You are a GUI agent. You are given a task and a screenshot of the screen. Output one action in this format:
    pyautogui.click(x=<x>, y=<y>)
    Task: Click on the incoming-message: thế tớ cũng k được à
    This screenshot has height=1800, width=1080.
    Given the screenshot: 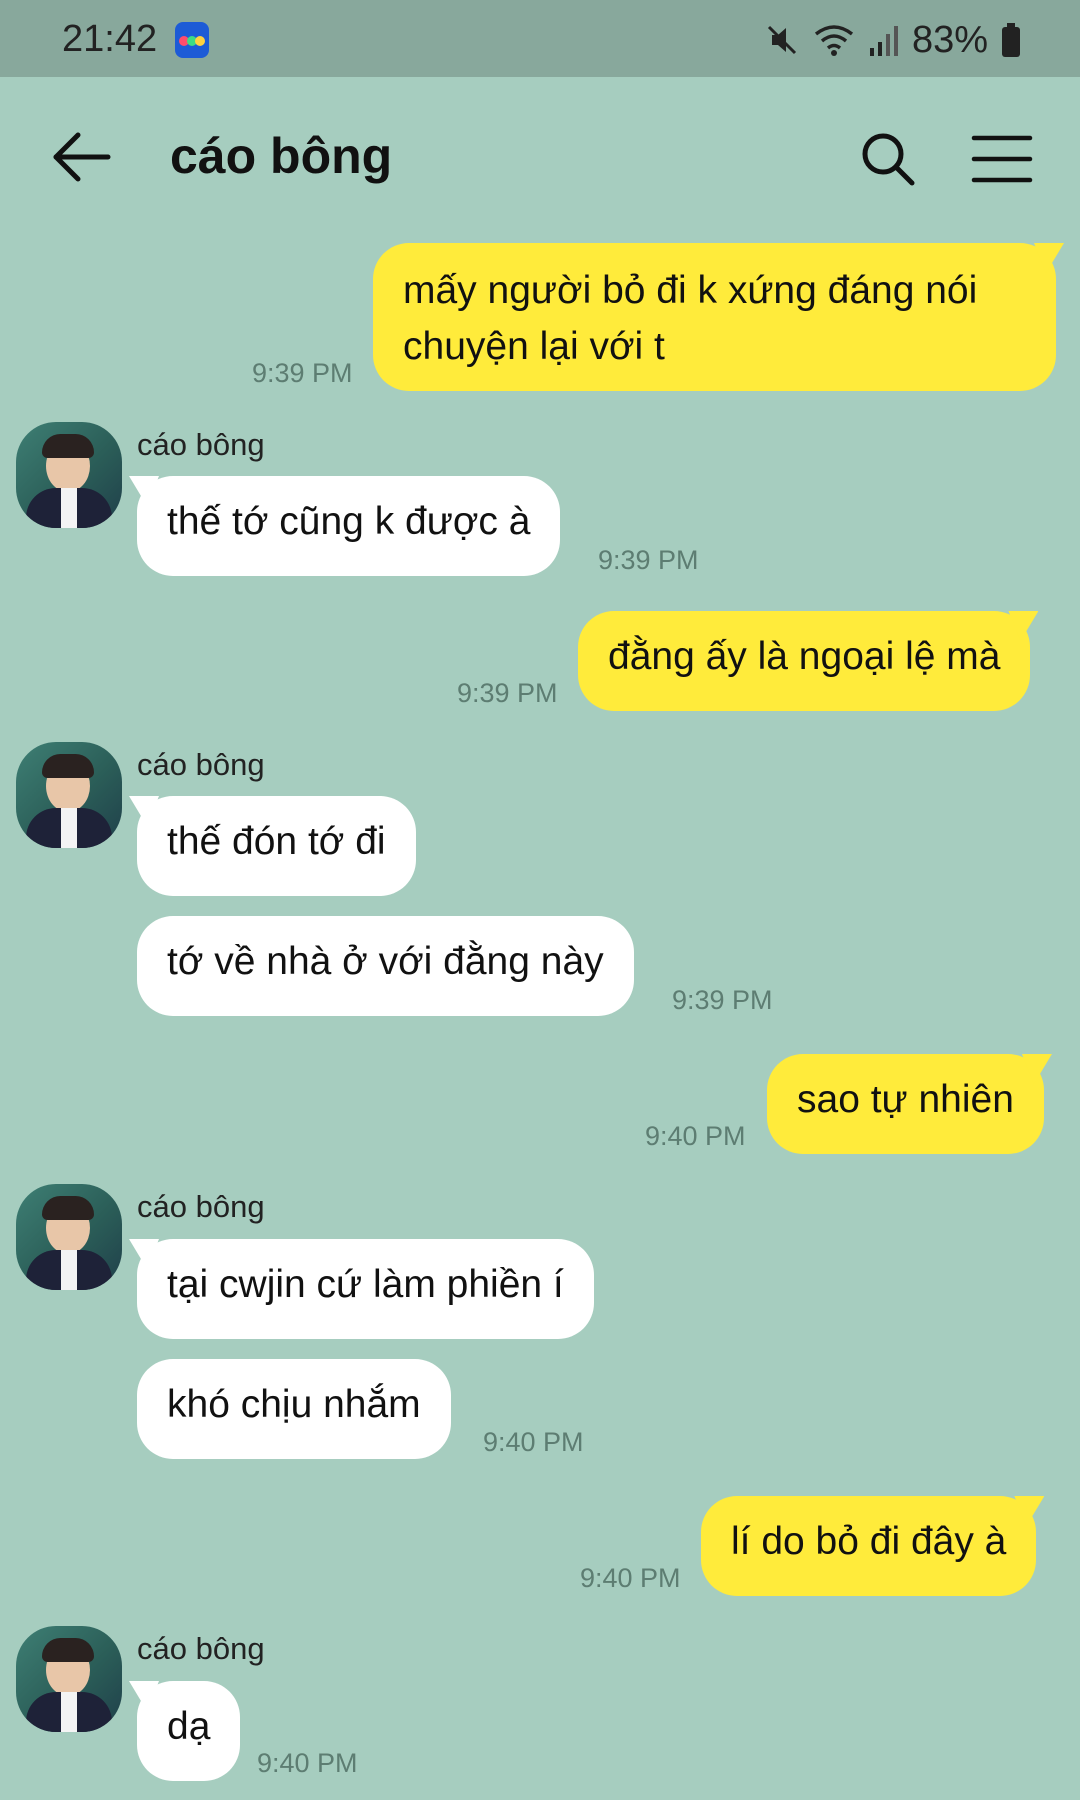 What is the action you would take?
    pyautogui.click(x=349, y=526)
    